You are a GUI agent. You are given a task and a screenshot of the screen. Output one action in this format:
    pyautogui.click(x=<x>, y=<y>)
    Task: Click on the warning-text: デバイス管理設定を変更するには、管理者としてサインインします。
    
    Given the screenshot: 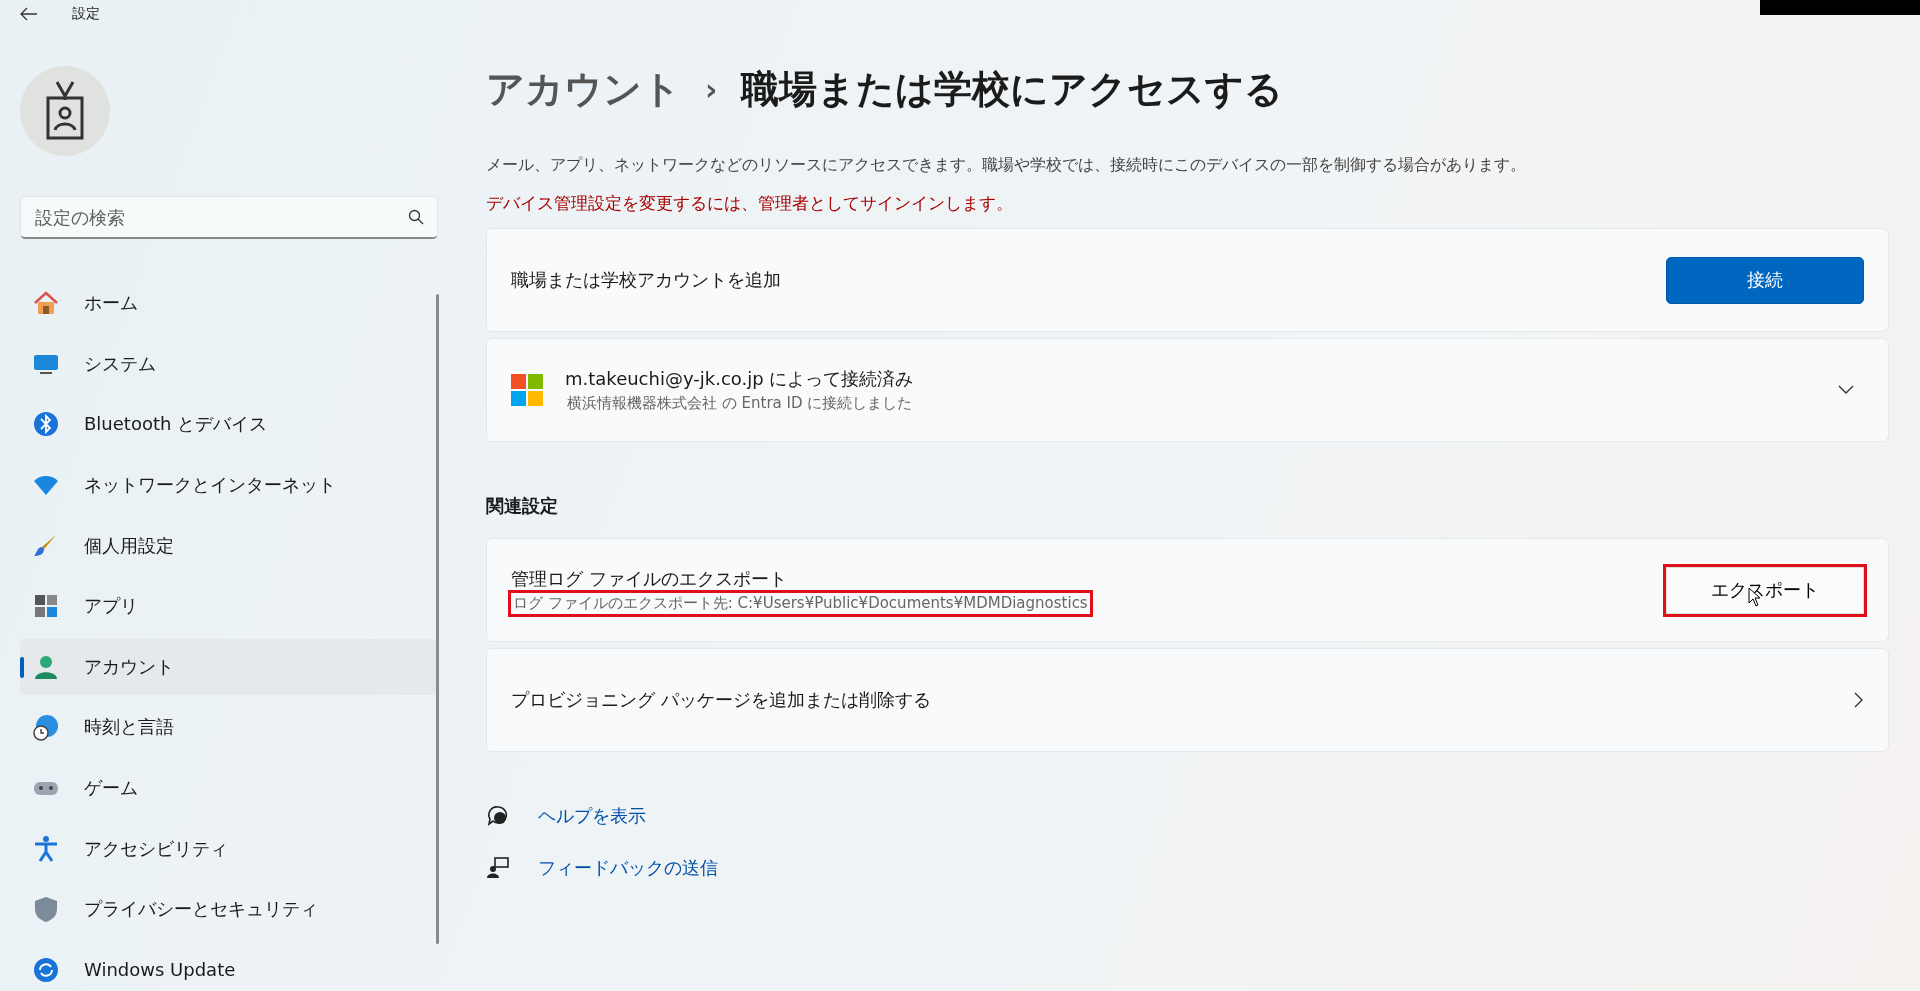 What is the action you would take?
    pyautogui.click(x=750, y=203)
    